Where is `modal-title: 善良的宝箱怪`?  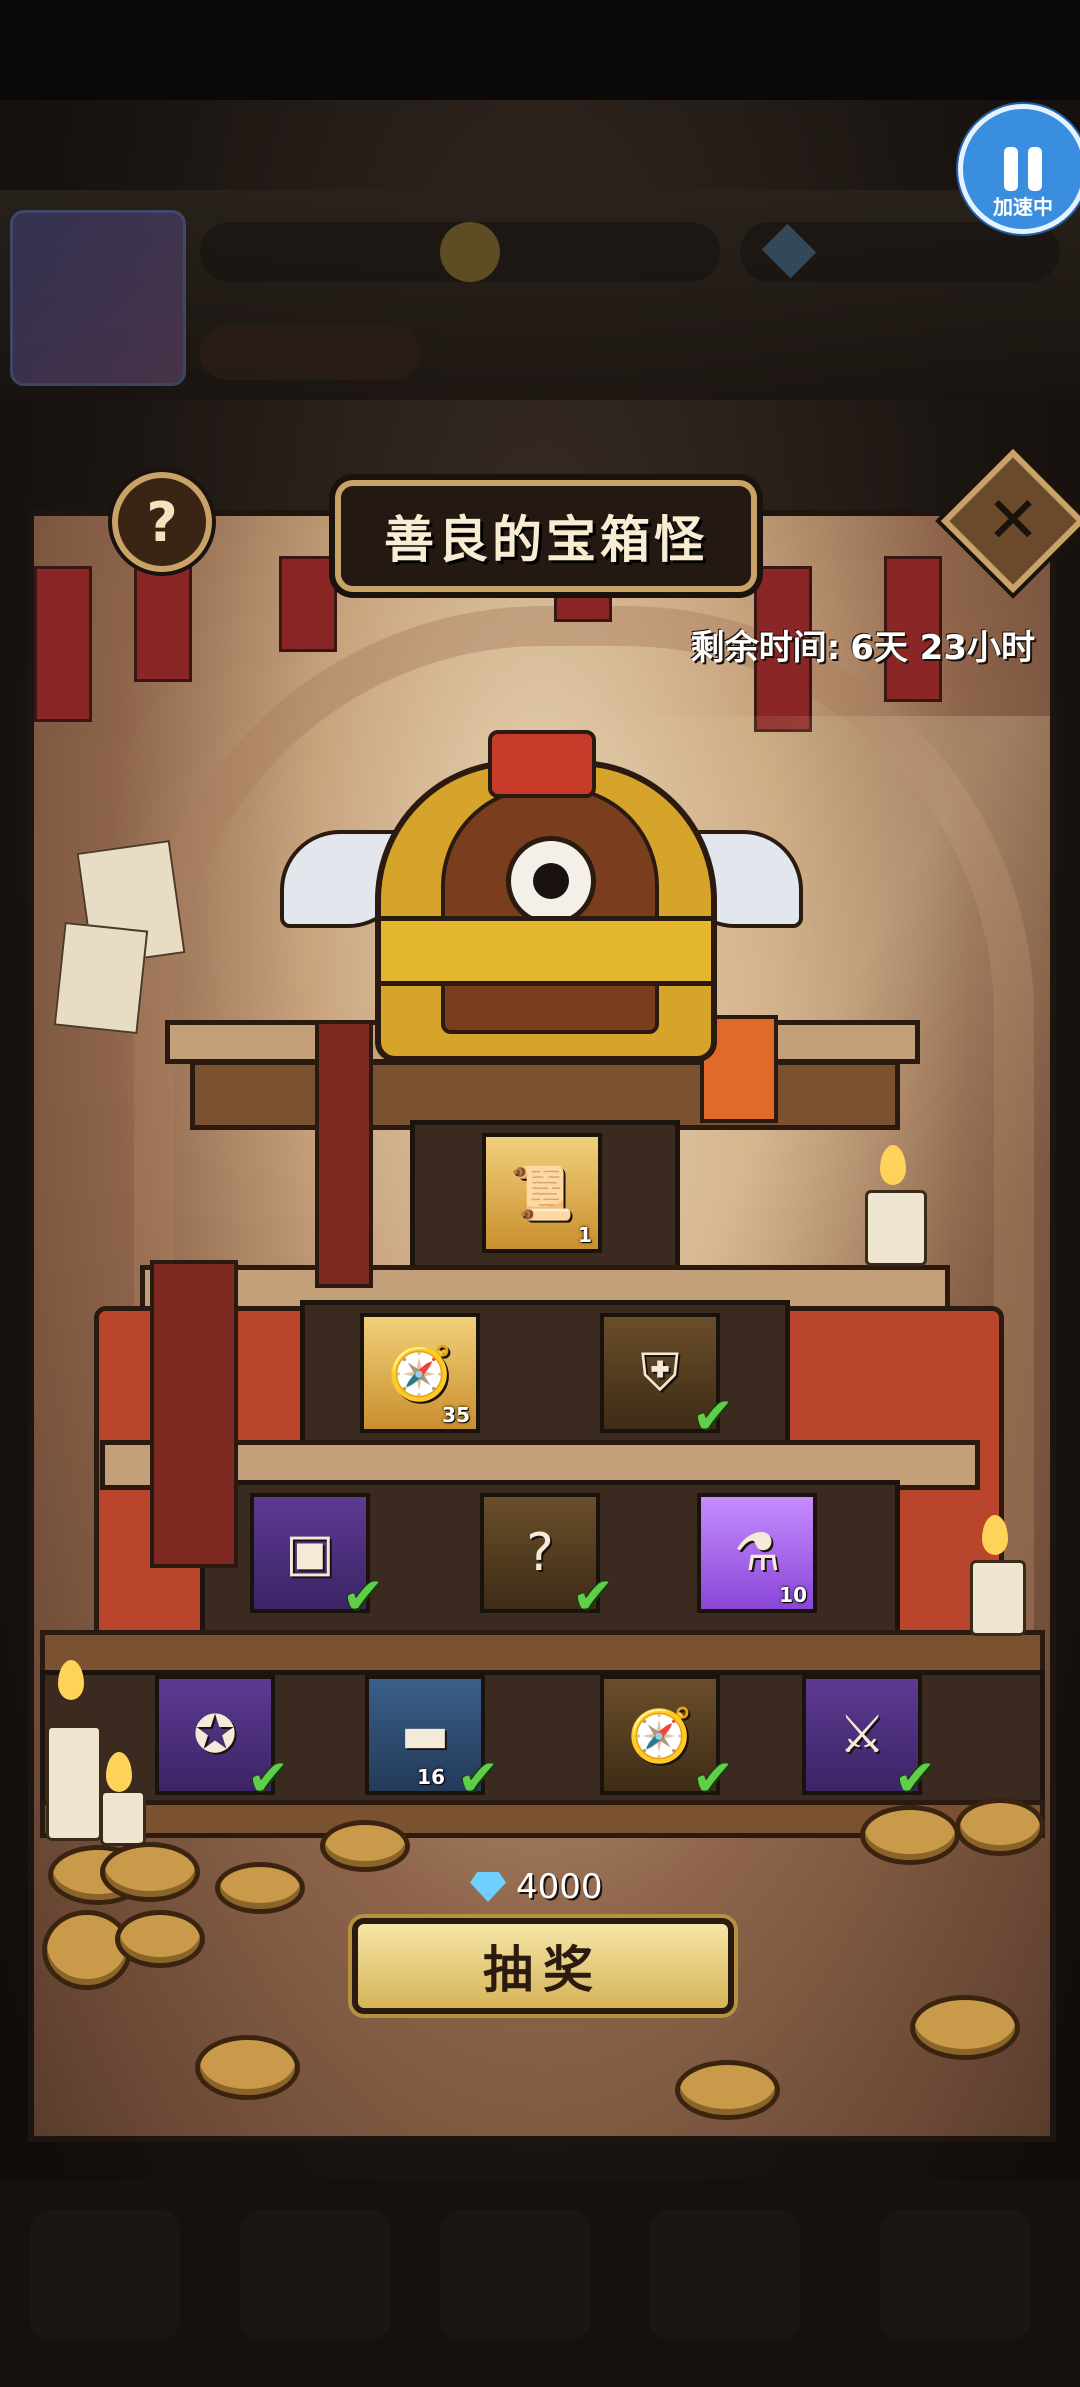 modal-title: 善良的宝箱怪 is located at coordinates (546, 540).